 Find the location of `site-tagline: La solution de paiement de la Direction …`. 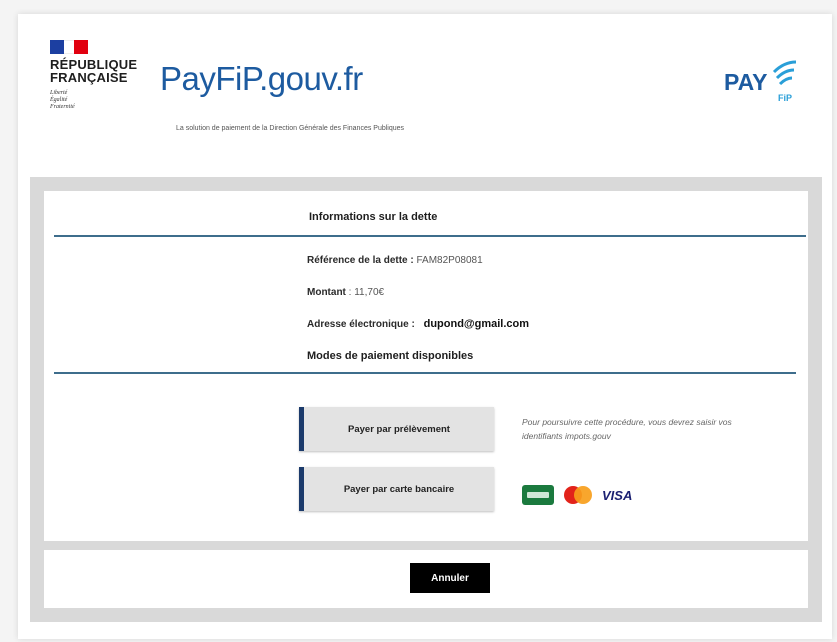

site-tagline: La solution de paiement de la Direction … is located at coordinates (290, 128).